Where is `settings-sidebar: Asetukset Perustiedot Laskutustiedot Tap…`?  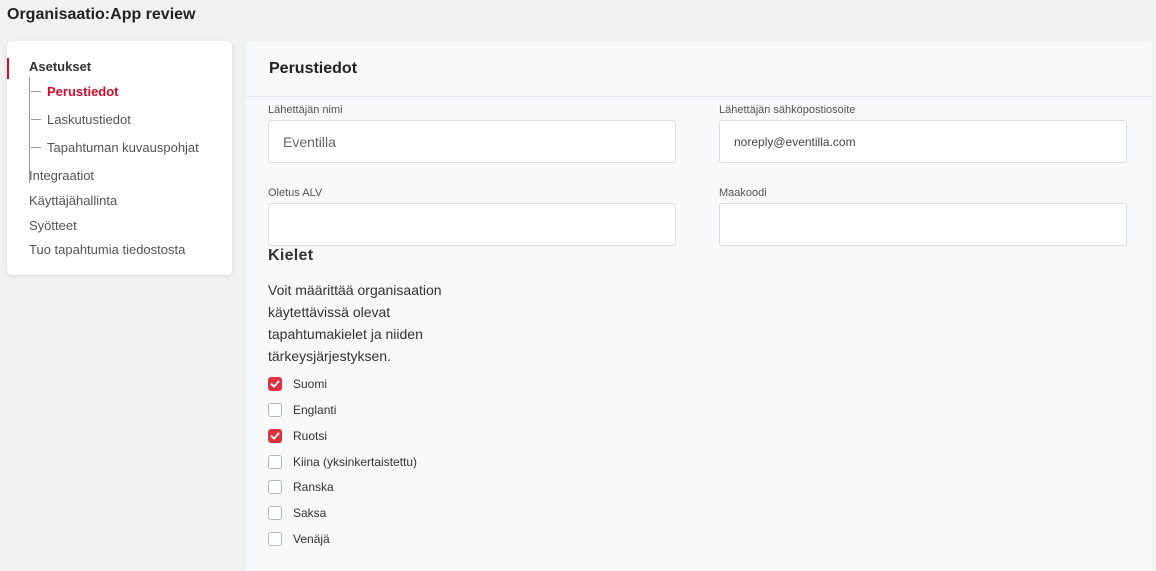 settings-sidebar: Asetukset Perustiedot Laskutustiedot Tap… is located at coordinates (119, 158).